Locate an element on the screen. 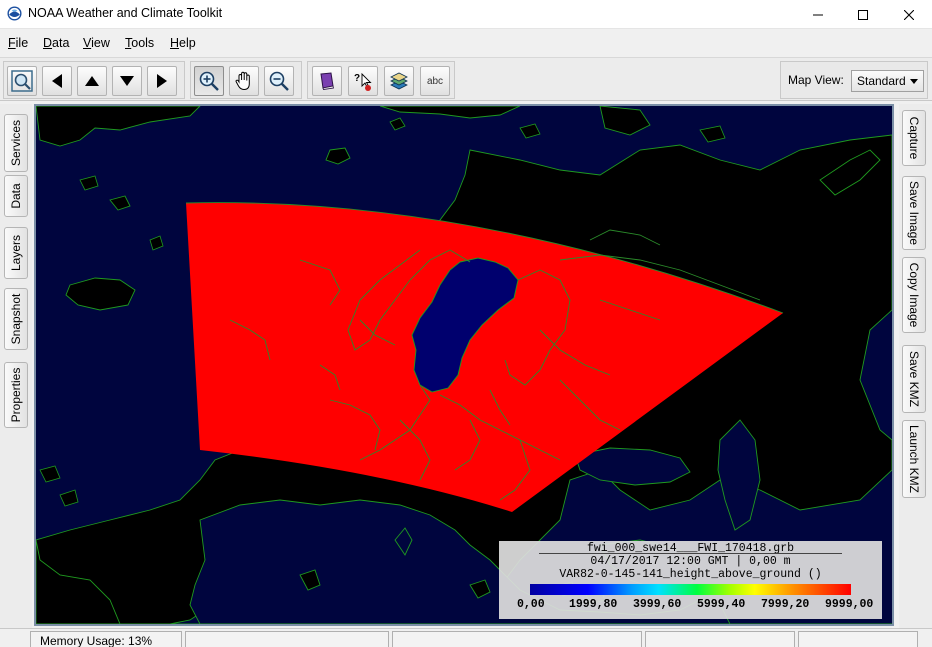  pan-down-button is located at coordinates (127, 81).